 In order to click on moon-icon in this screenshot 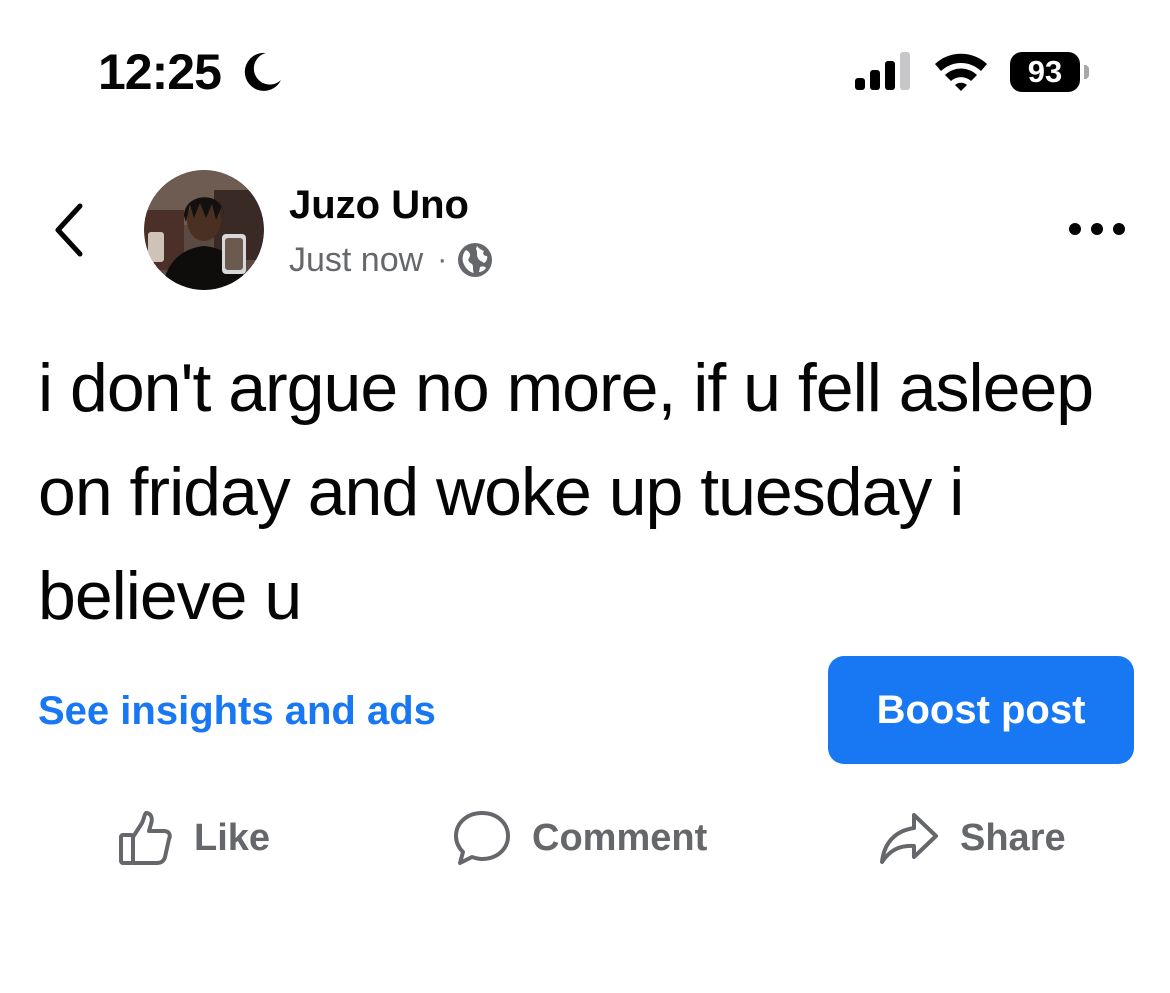, I will do `click(262, 71)`.